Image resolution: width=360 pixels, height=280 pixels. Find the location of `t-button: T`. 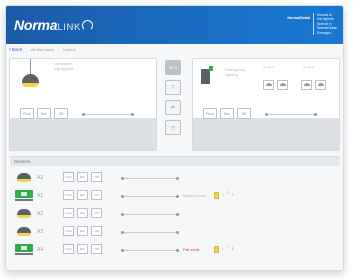

t-button: T is located at coordinates (173, 87).